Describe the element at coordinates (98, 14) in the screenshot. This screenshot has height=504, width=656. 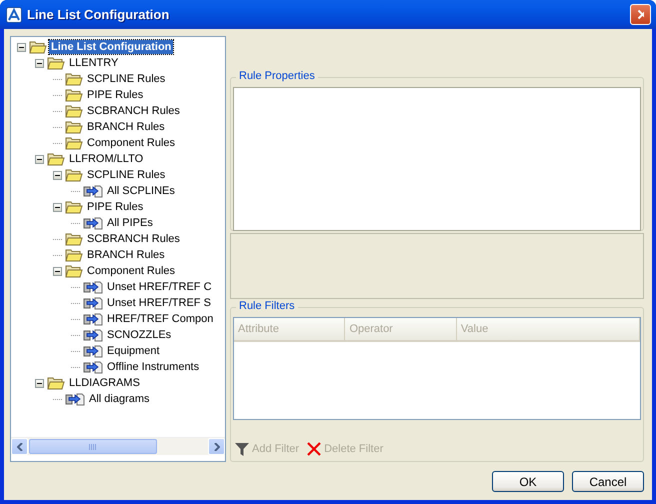
I see `window-title: Line List Configuration` at that location.